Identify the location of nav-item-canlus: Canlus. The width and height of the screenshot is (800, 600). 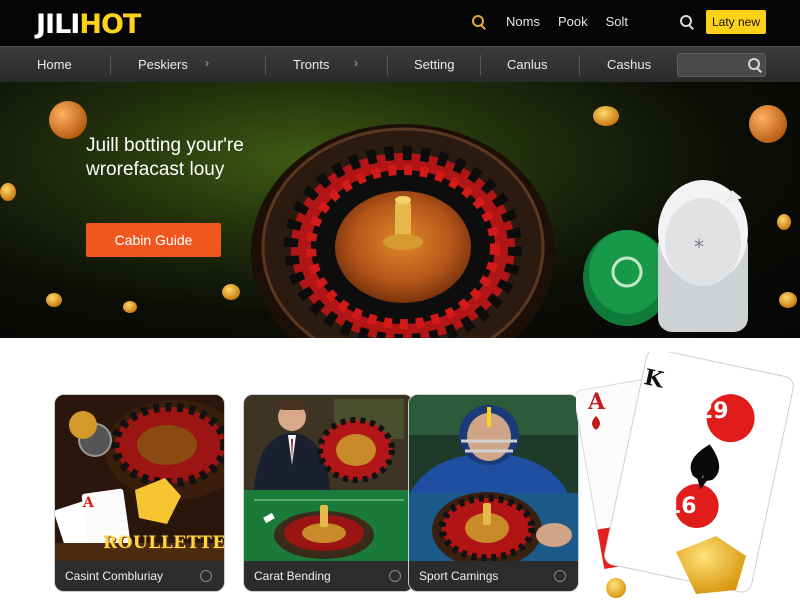
(527, 64).